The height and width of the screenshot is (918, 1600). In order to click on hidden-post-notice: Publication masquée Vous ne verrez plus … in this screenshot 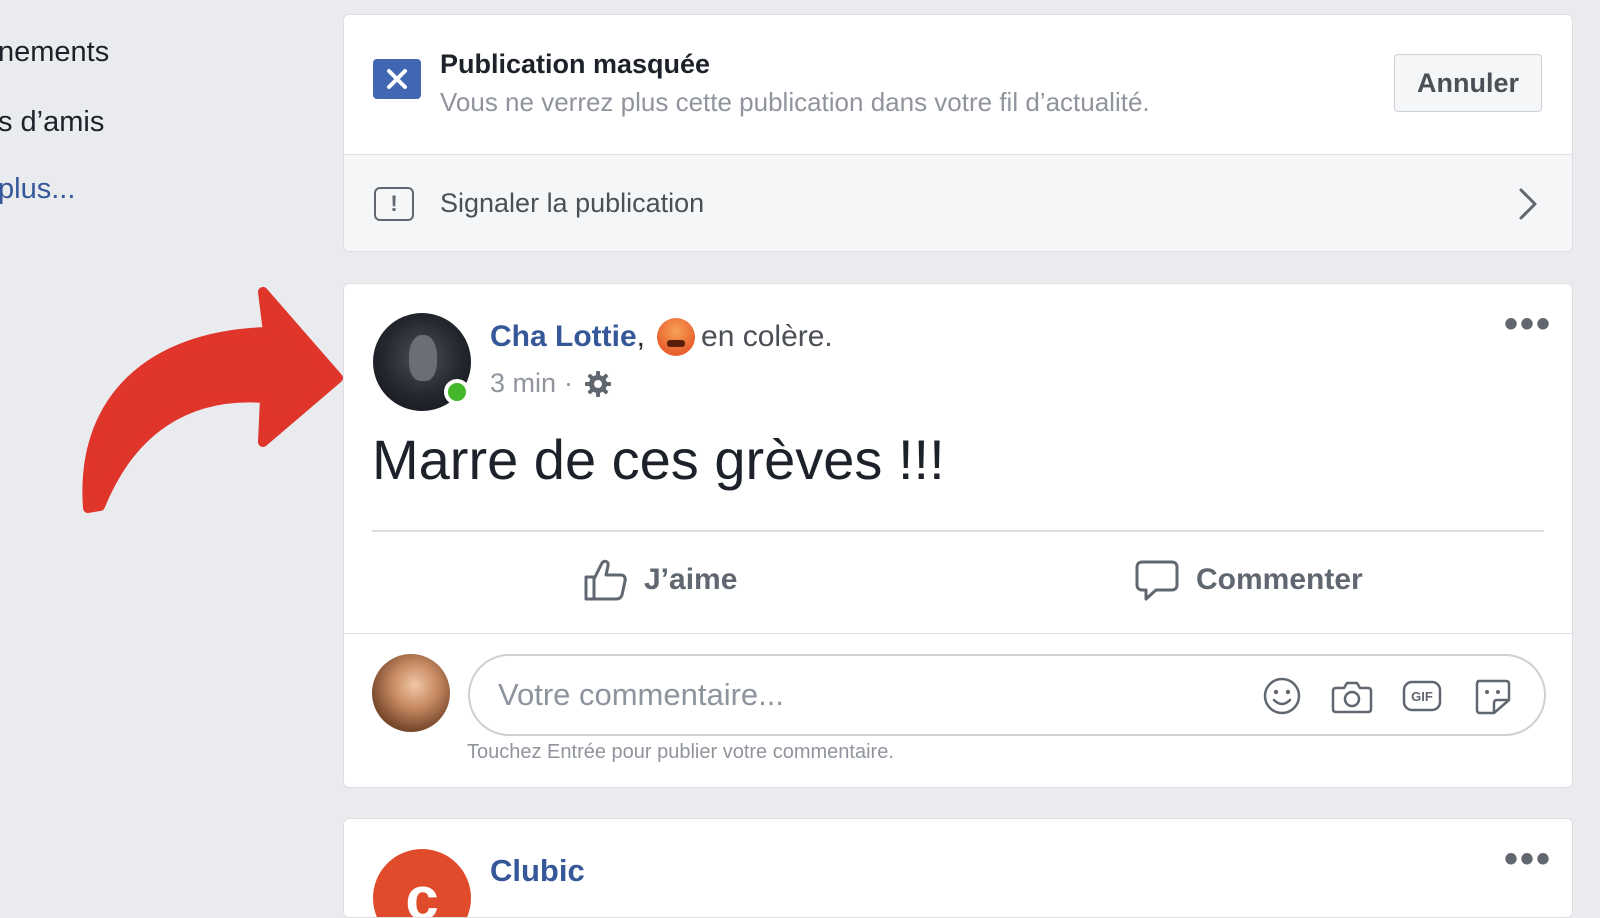, I will do `click(958, 85)`.